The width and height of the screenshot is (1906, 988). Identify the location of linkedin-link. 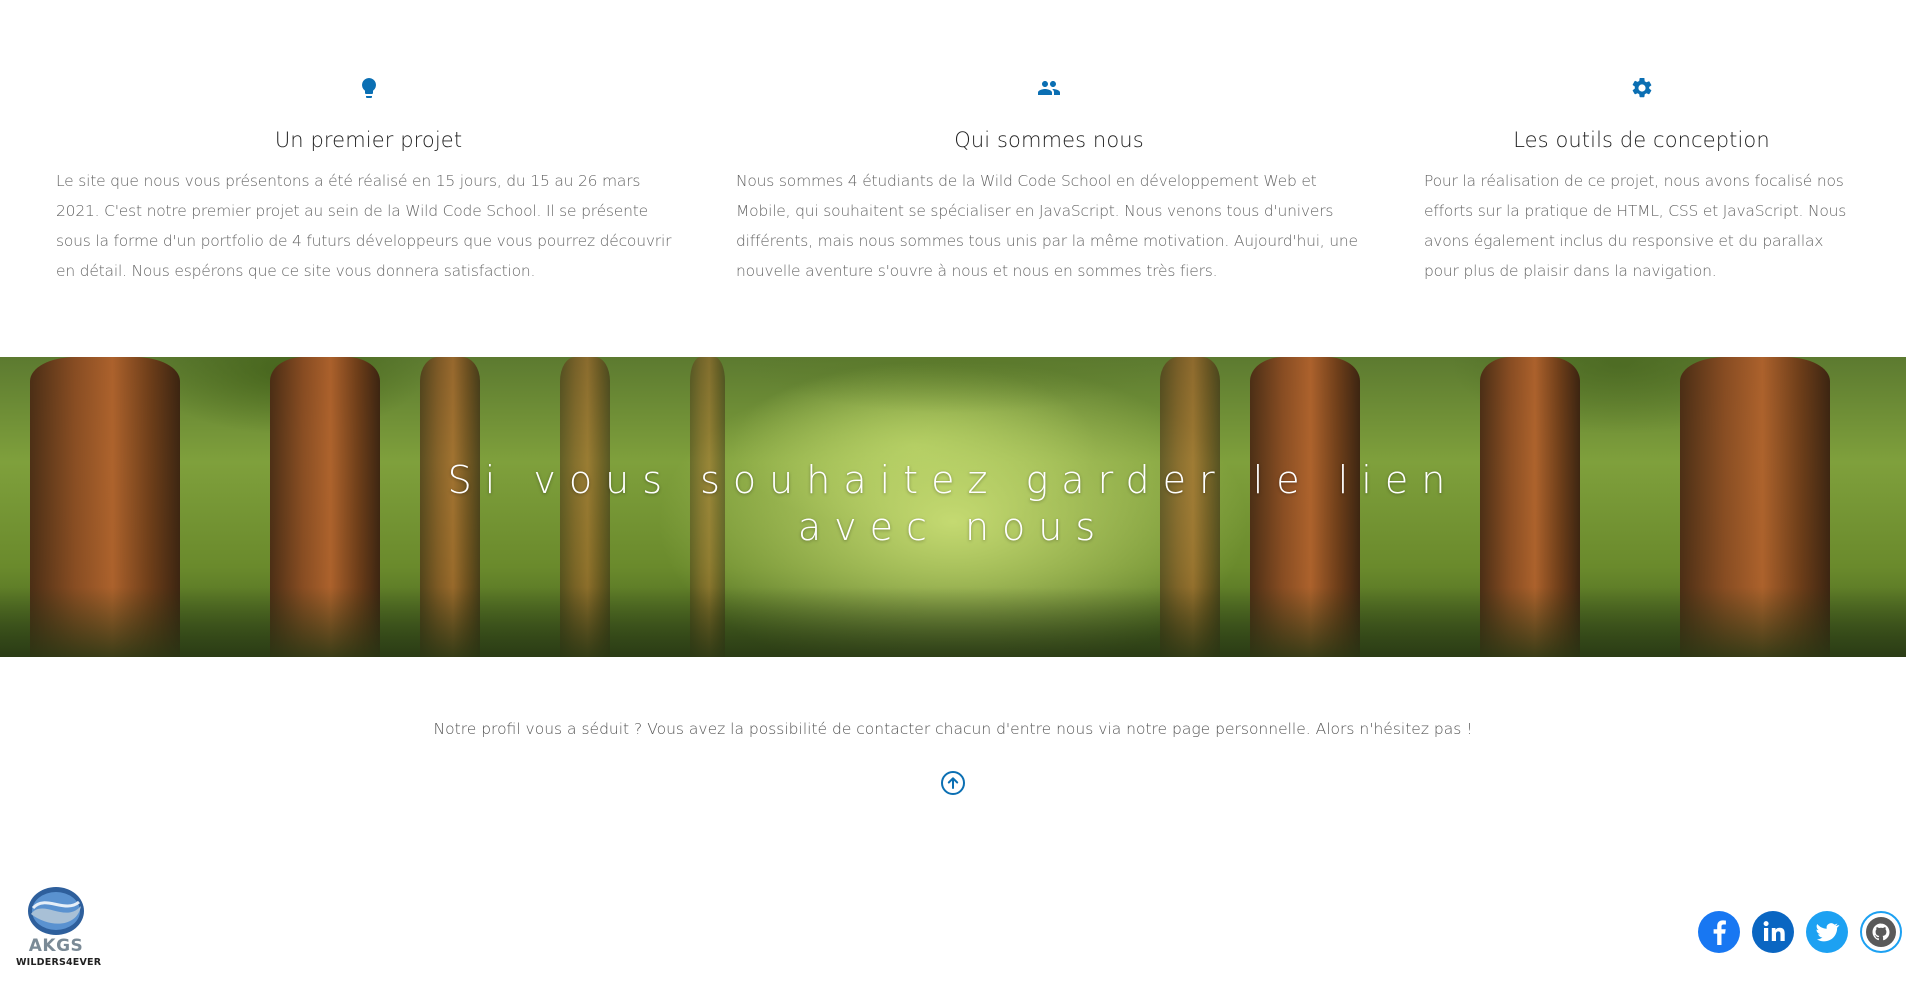
(1773, 932).